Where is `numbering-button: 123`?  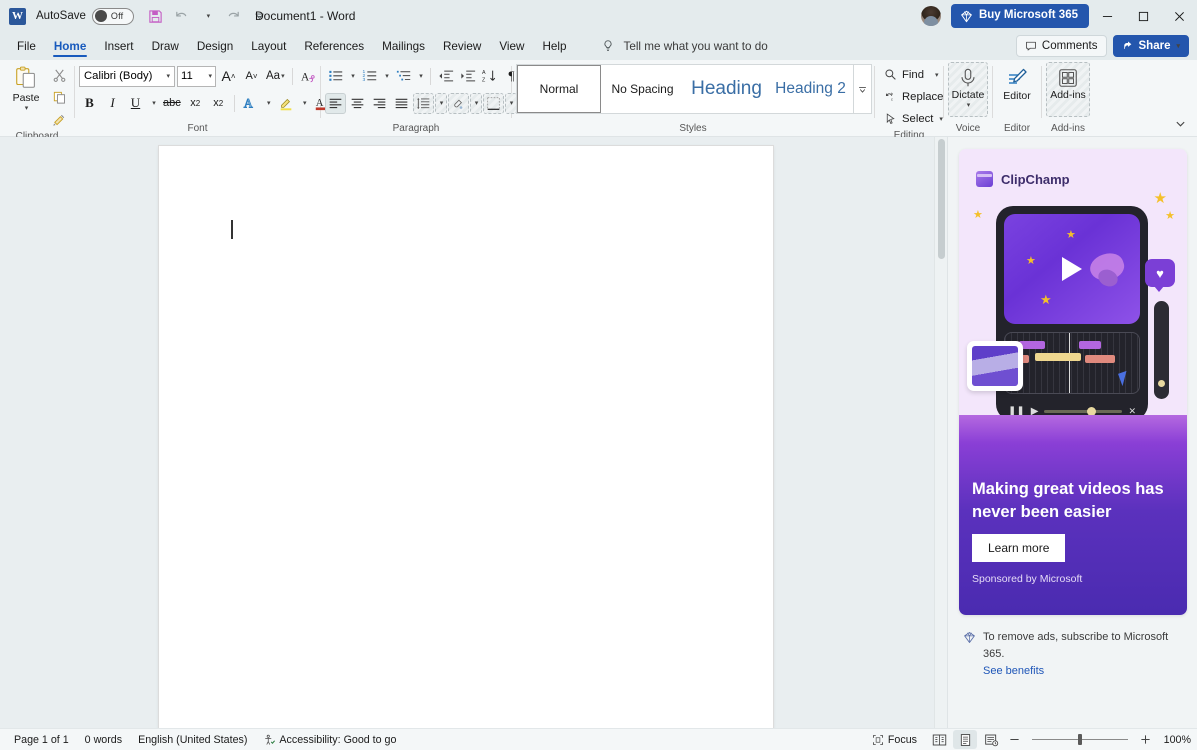
numbering-button: 123 is located at coordinates (369, 76).